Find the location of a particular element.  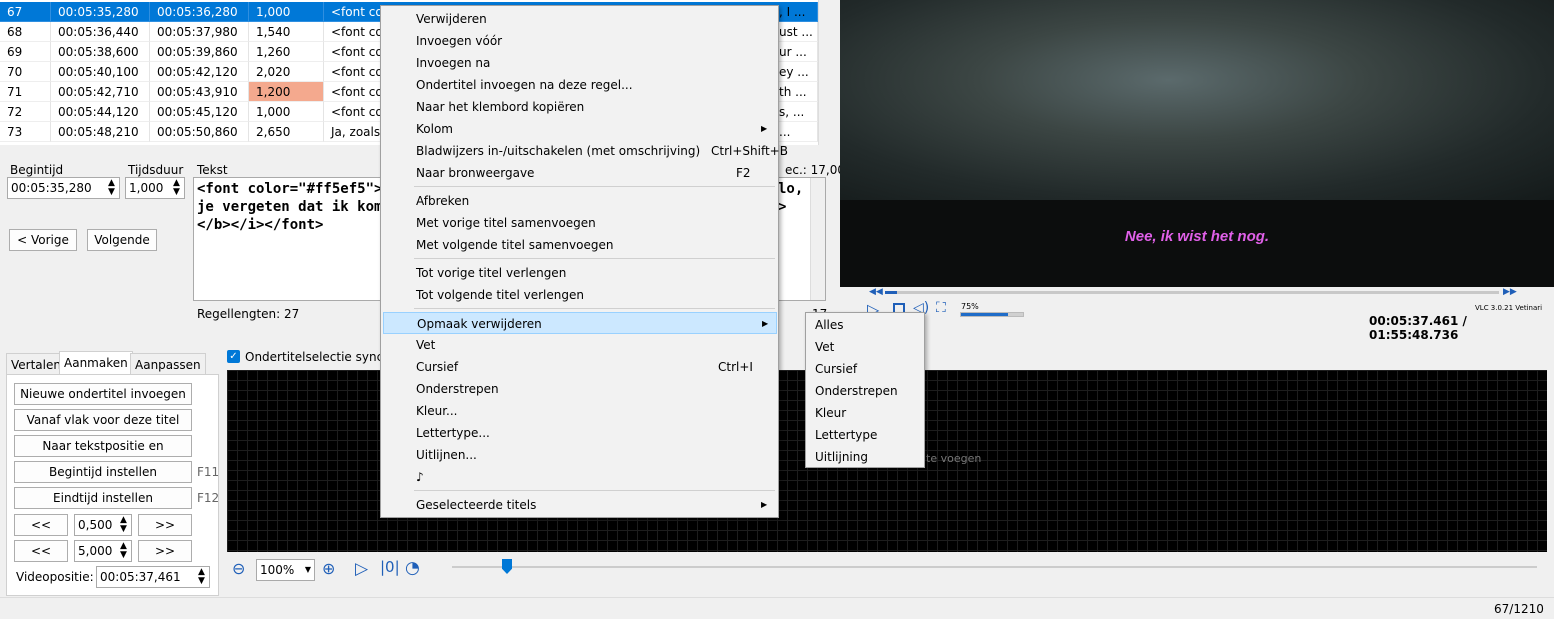

submenu-item: Lettertype is located at coordinates (865, 435).